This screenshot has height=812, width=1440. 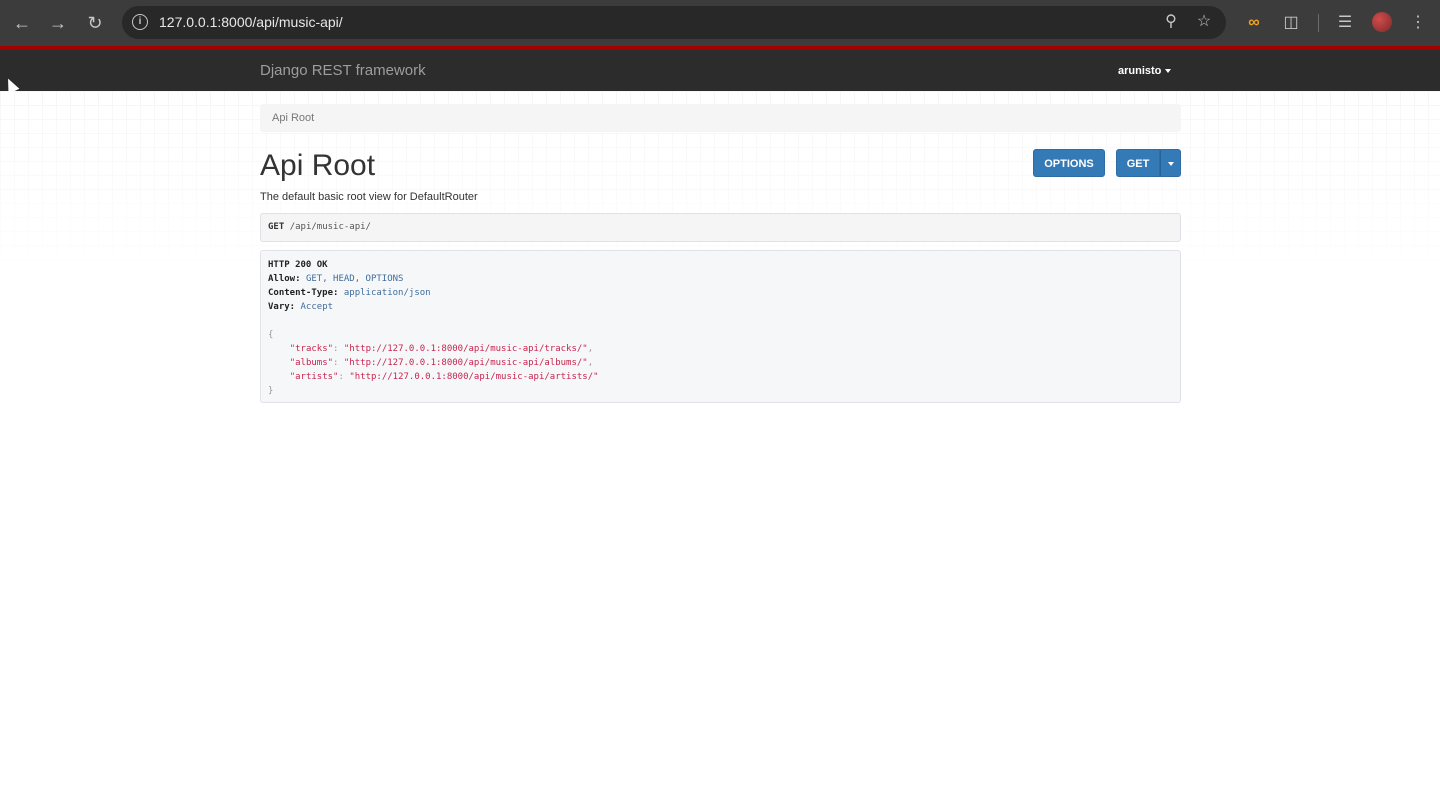 What do you see at coordinates (1138, 163) in the screenshot?
I see `get-button: GET` at bounding box center [1138, 163].